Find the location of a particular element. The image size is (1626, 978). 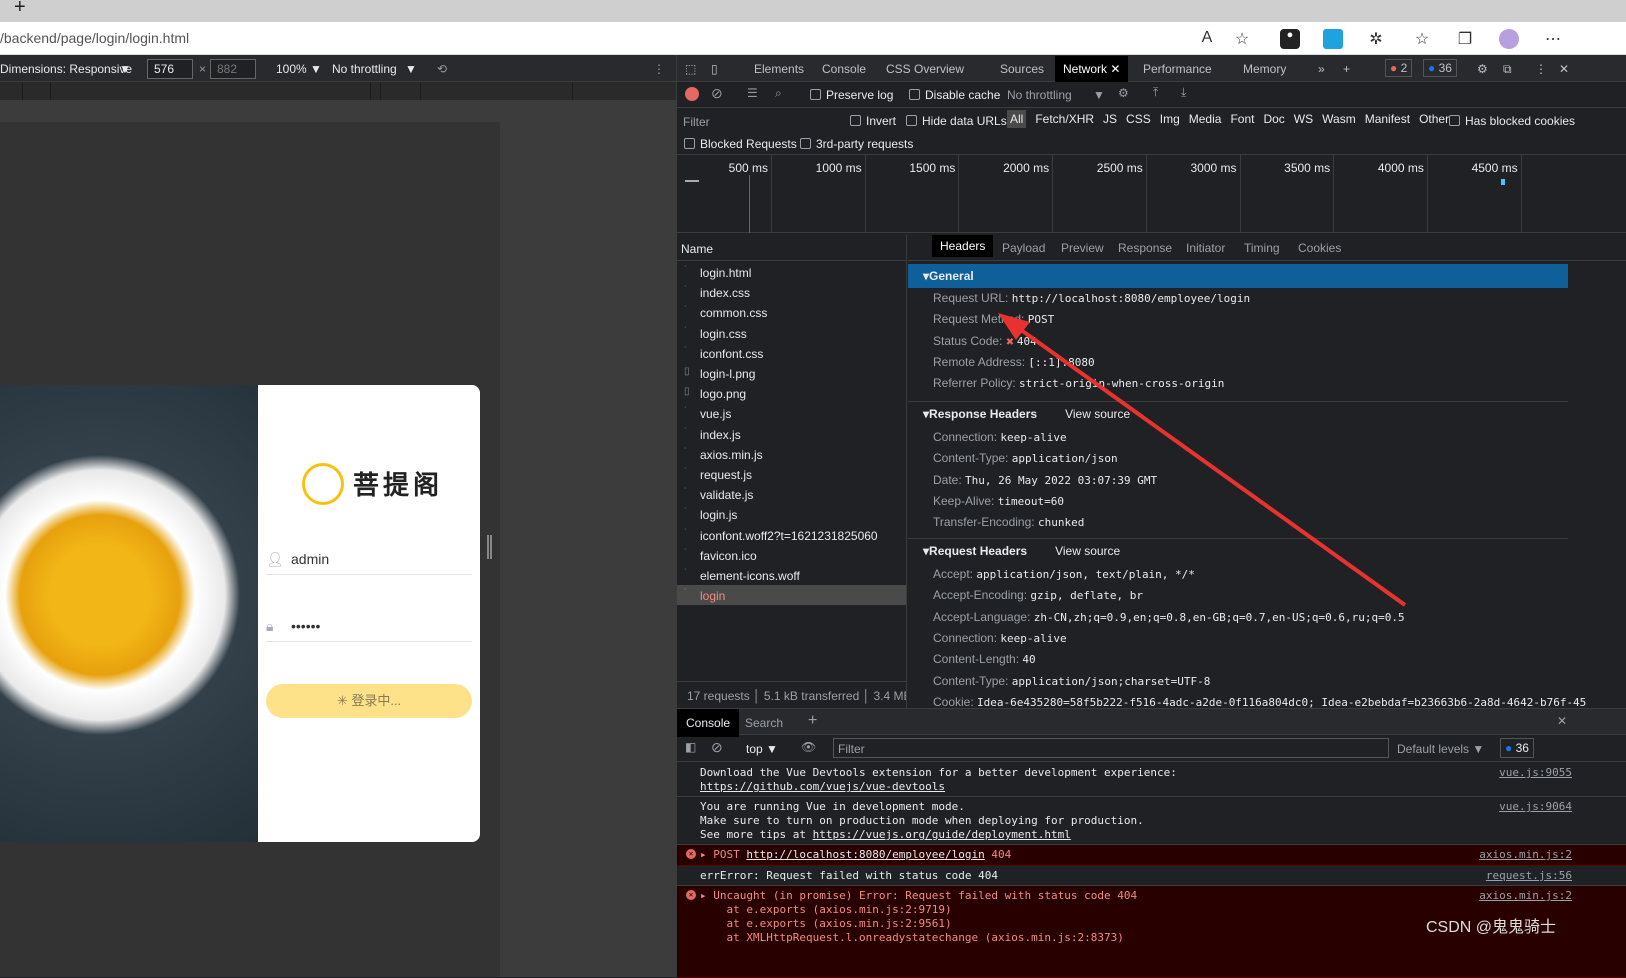

context-select: top ▼ is located at coordinates (762, 749).